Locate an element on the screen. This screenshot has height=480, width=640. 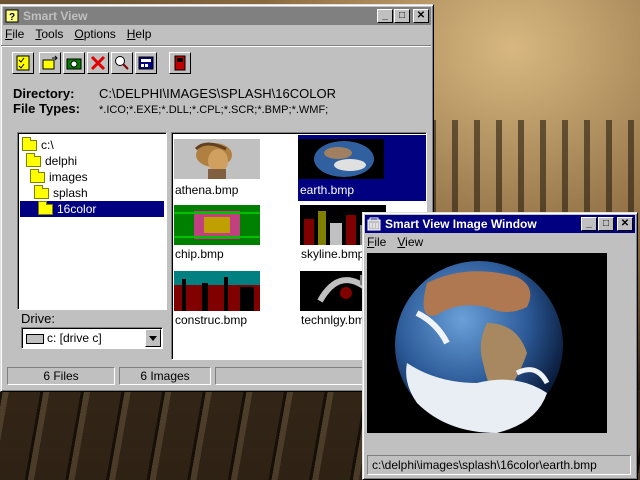
exit-icon is located at coordinates (180, 63).